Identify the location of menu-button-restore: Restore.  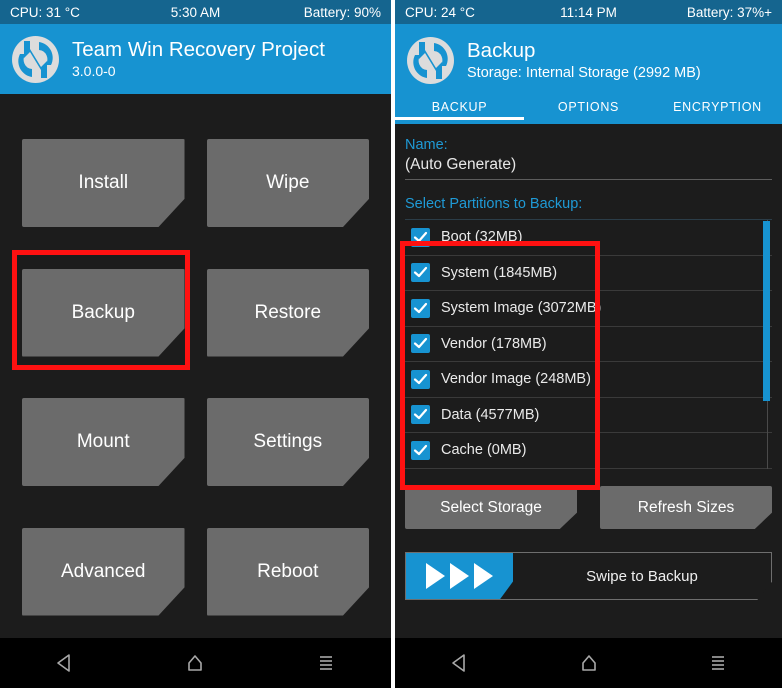
(287, 312).